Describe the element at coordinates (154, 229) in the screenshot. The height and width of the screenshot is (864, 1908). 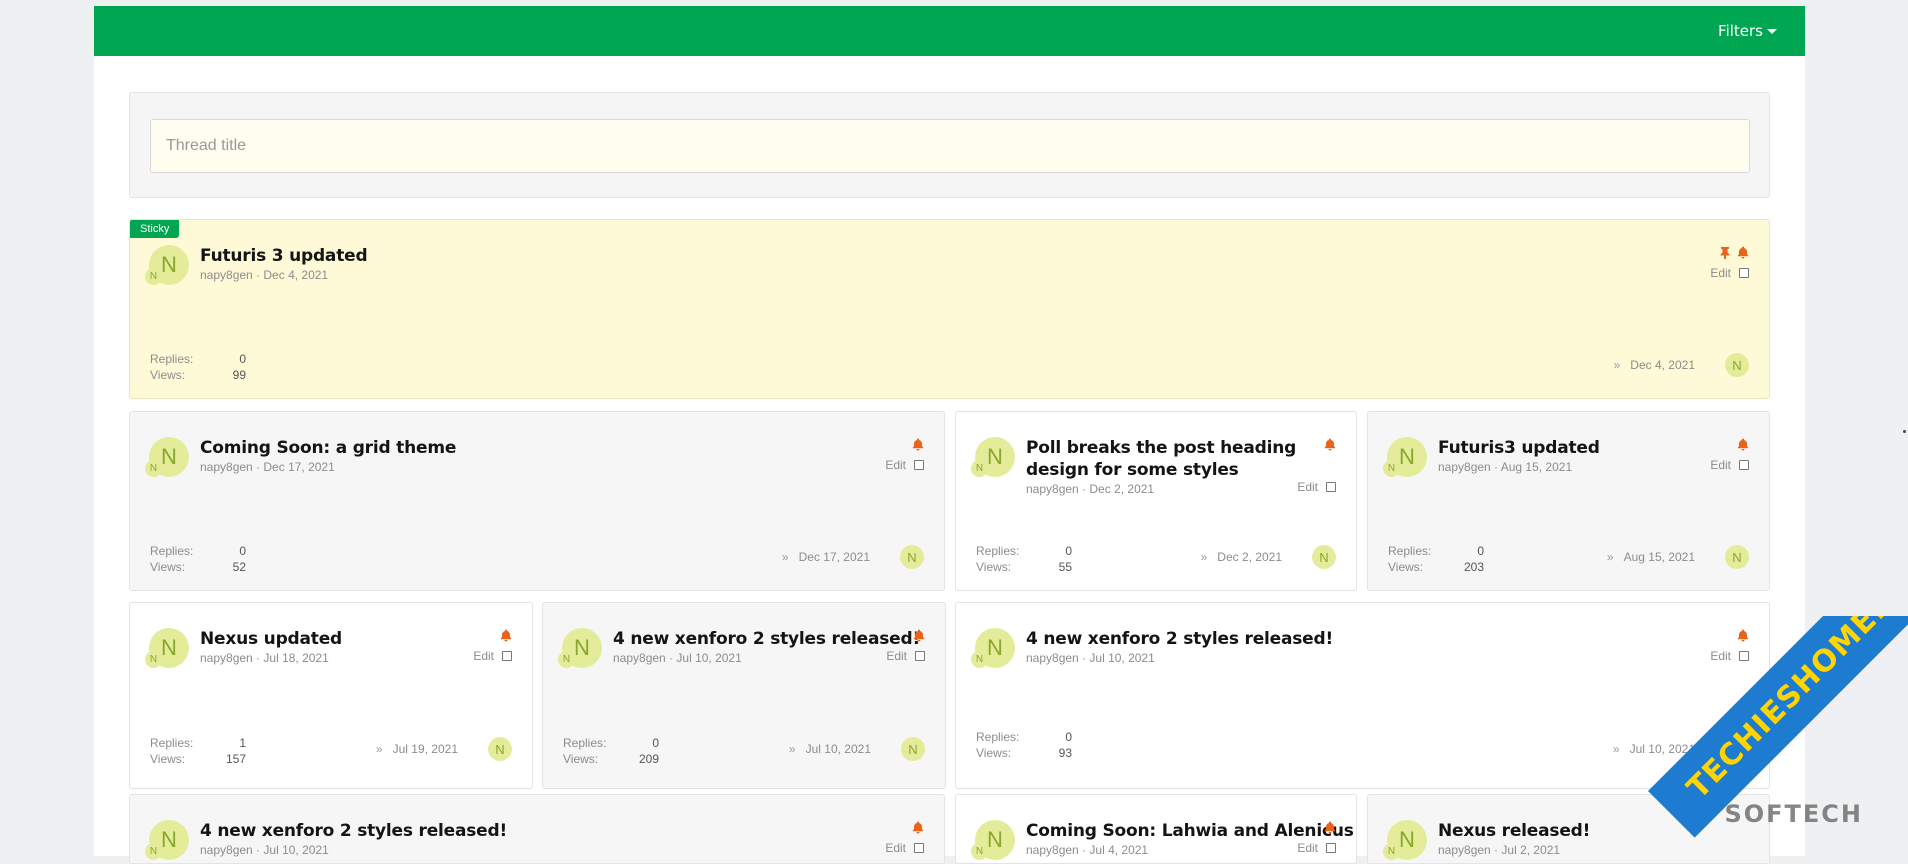
I see `sticky-badge: Sticky` at that location.